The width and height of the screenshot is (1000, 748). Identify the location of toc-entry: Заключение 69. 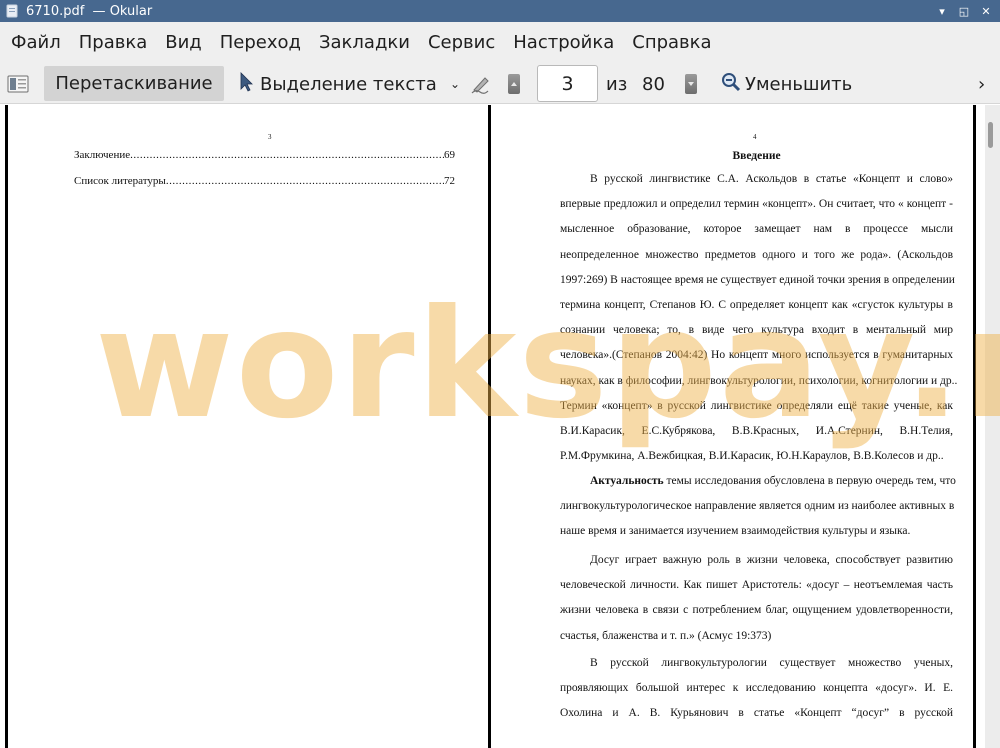
(264, 155).